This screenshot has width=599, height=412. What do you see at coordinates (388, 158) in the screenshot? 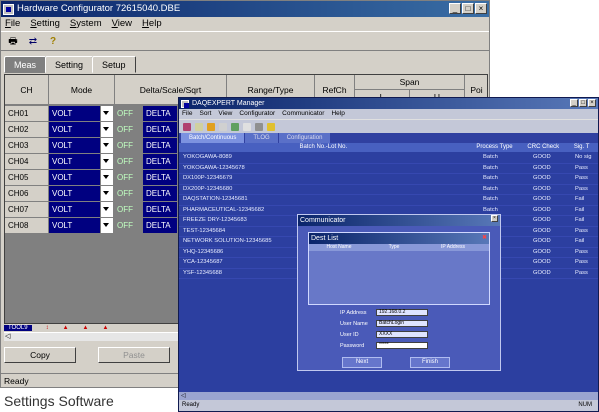
I see `list-item: YOKOGAWA-8089 Batch GOOD No sig` at bounding box center [388, 158].